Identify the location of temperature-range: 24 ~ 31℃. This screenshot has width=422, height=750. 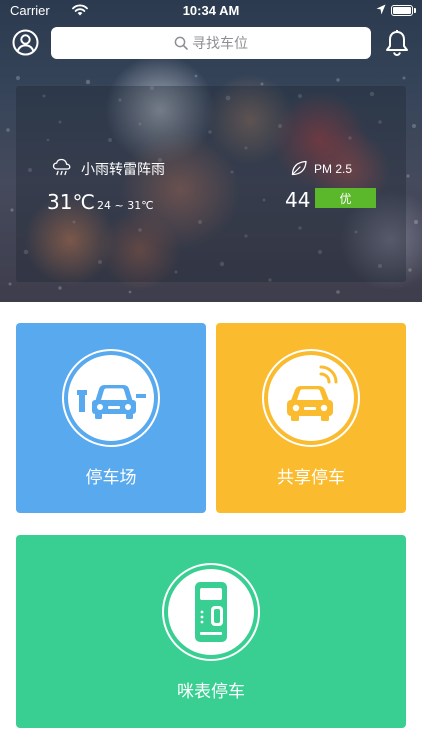
(125, 205).